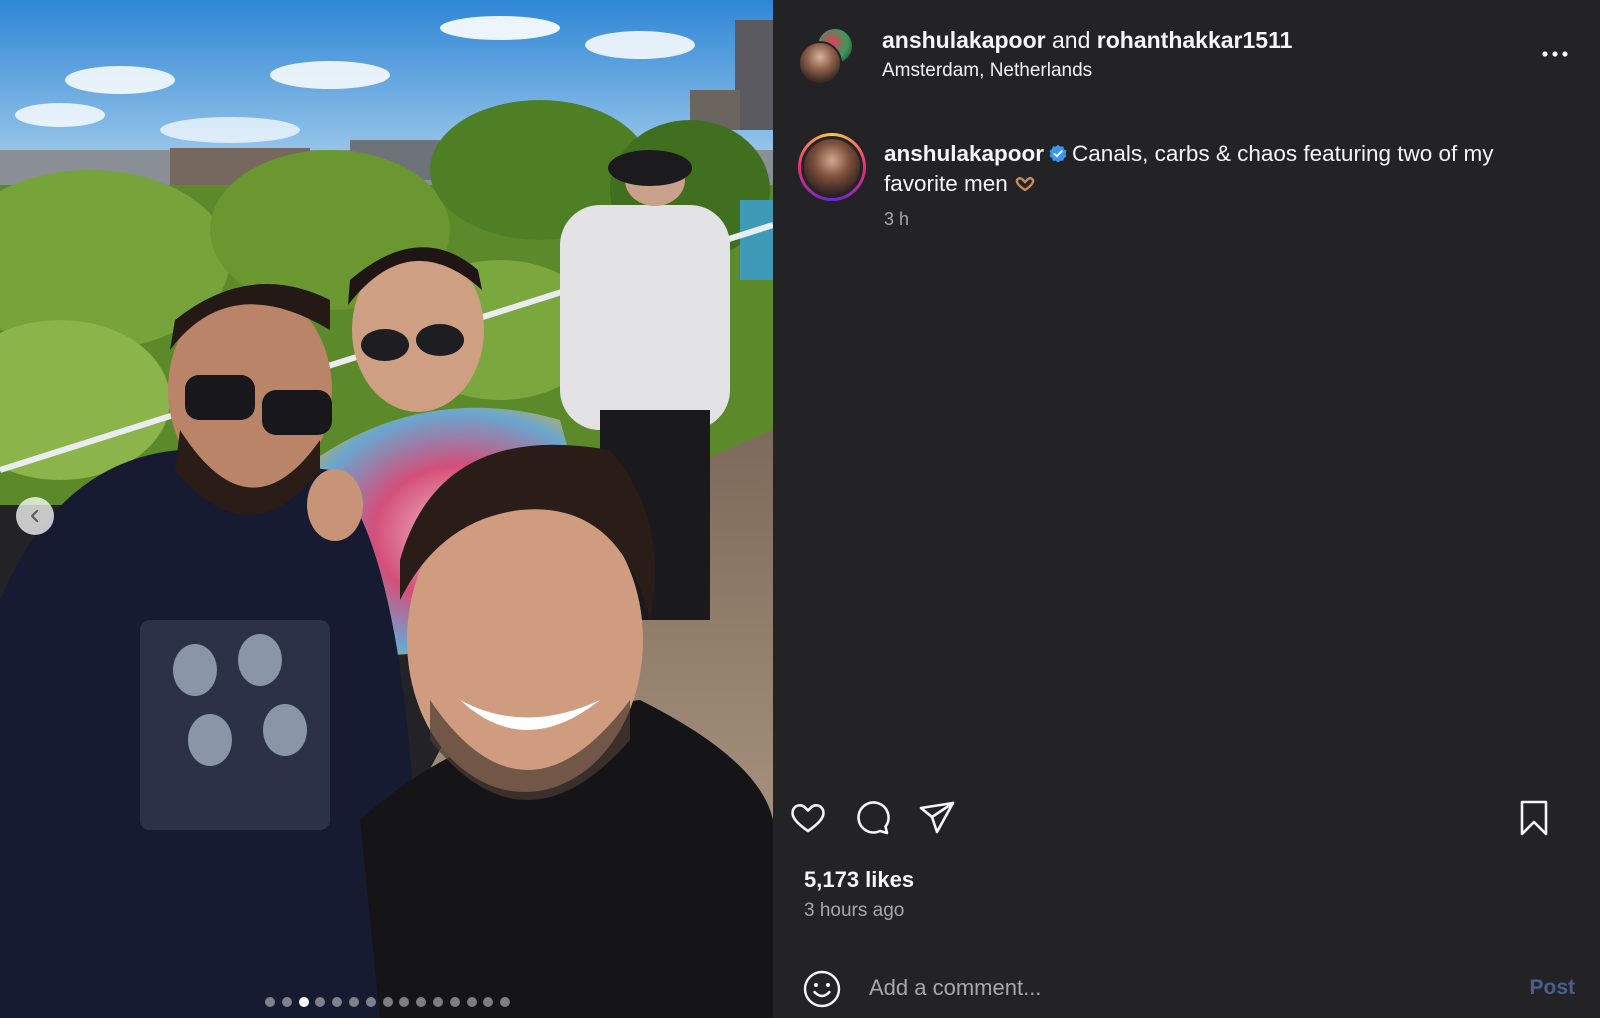 The image size is (1600, 1018). I want to click on and-text: and, so click(1071, 40).